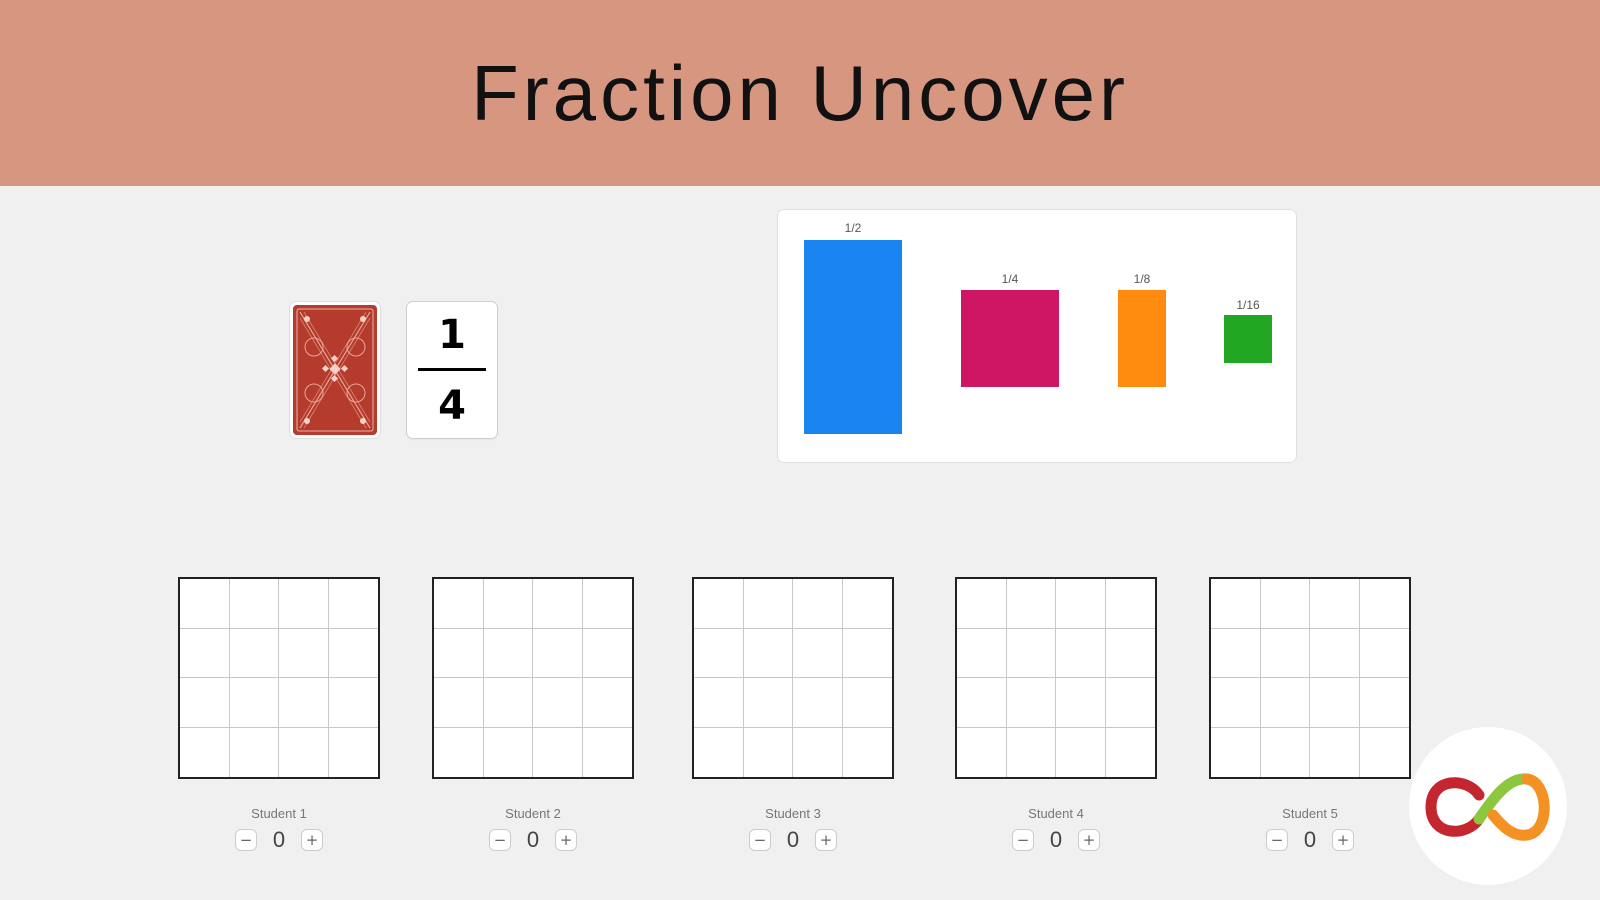 This screenshot has height=900, width=1600. Describe the element at coordinates (853, 337) in the screenshot. I see `piece-half` at that location.